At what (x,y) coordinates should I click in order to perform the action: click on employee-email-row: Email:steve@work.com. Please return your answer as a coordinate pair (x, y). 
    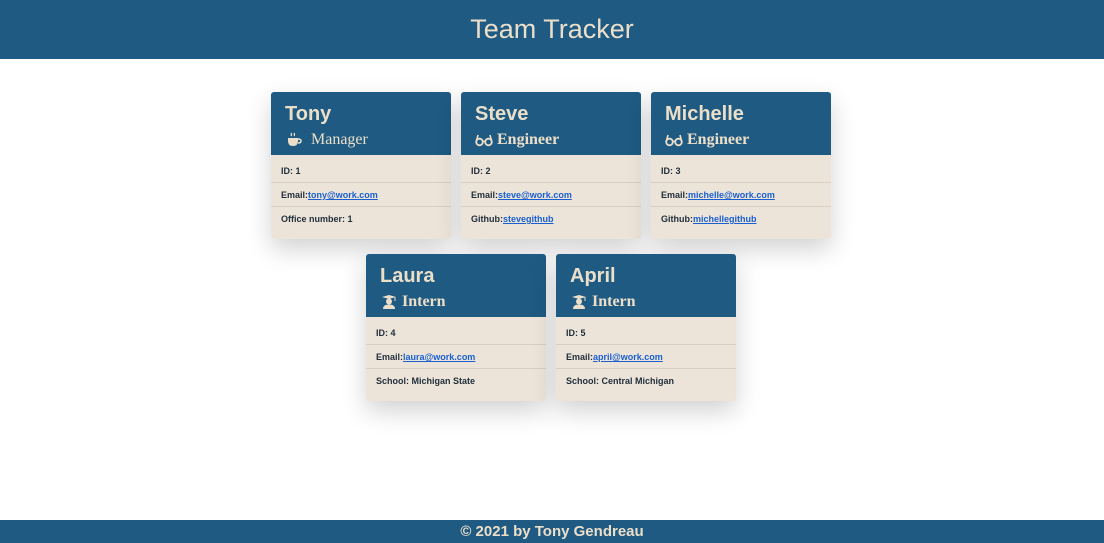
    Looking at the image, I should click on (551, 195).